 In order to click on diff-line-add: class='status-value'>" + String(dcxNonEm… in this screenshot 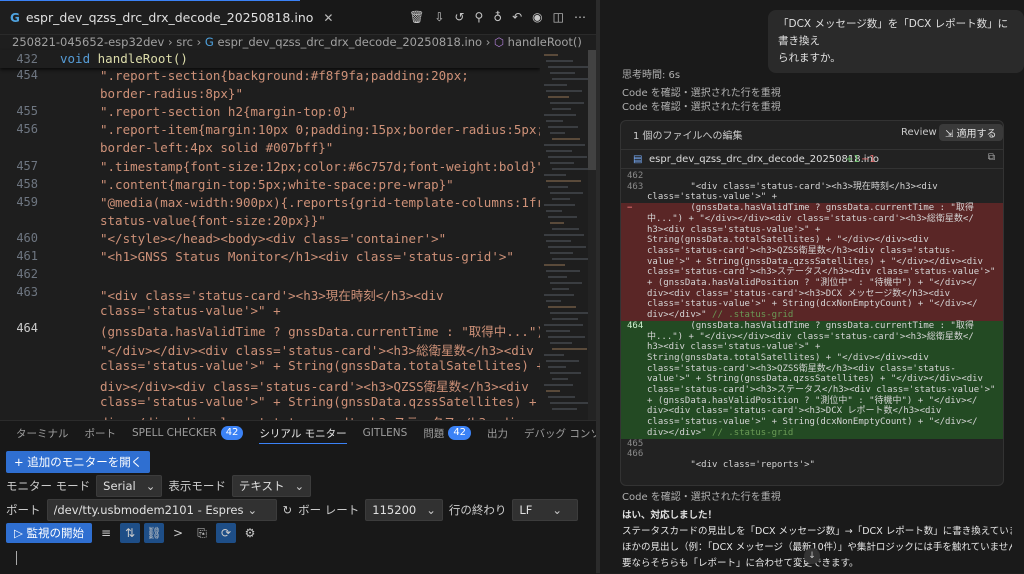, I will do `click(812, 422)`.